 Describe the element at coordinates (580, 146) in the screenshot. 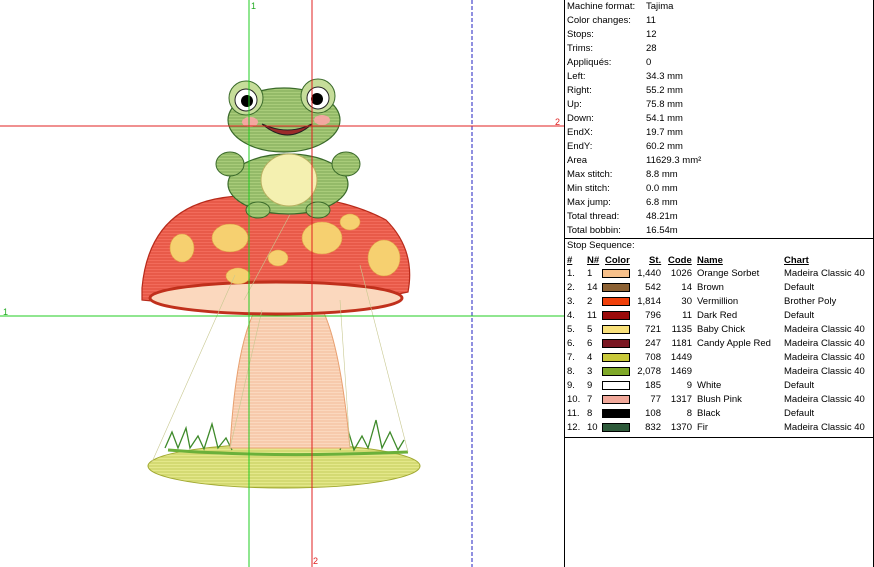

I see `stat-key: EndY:` at that location.